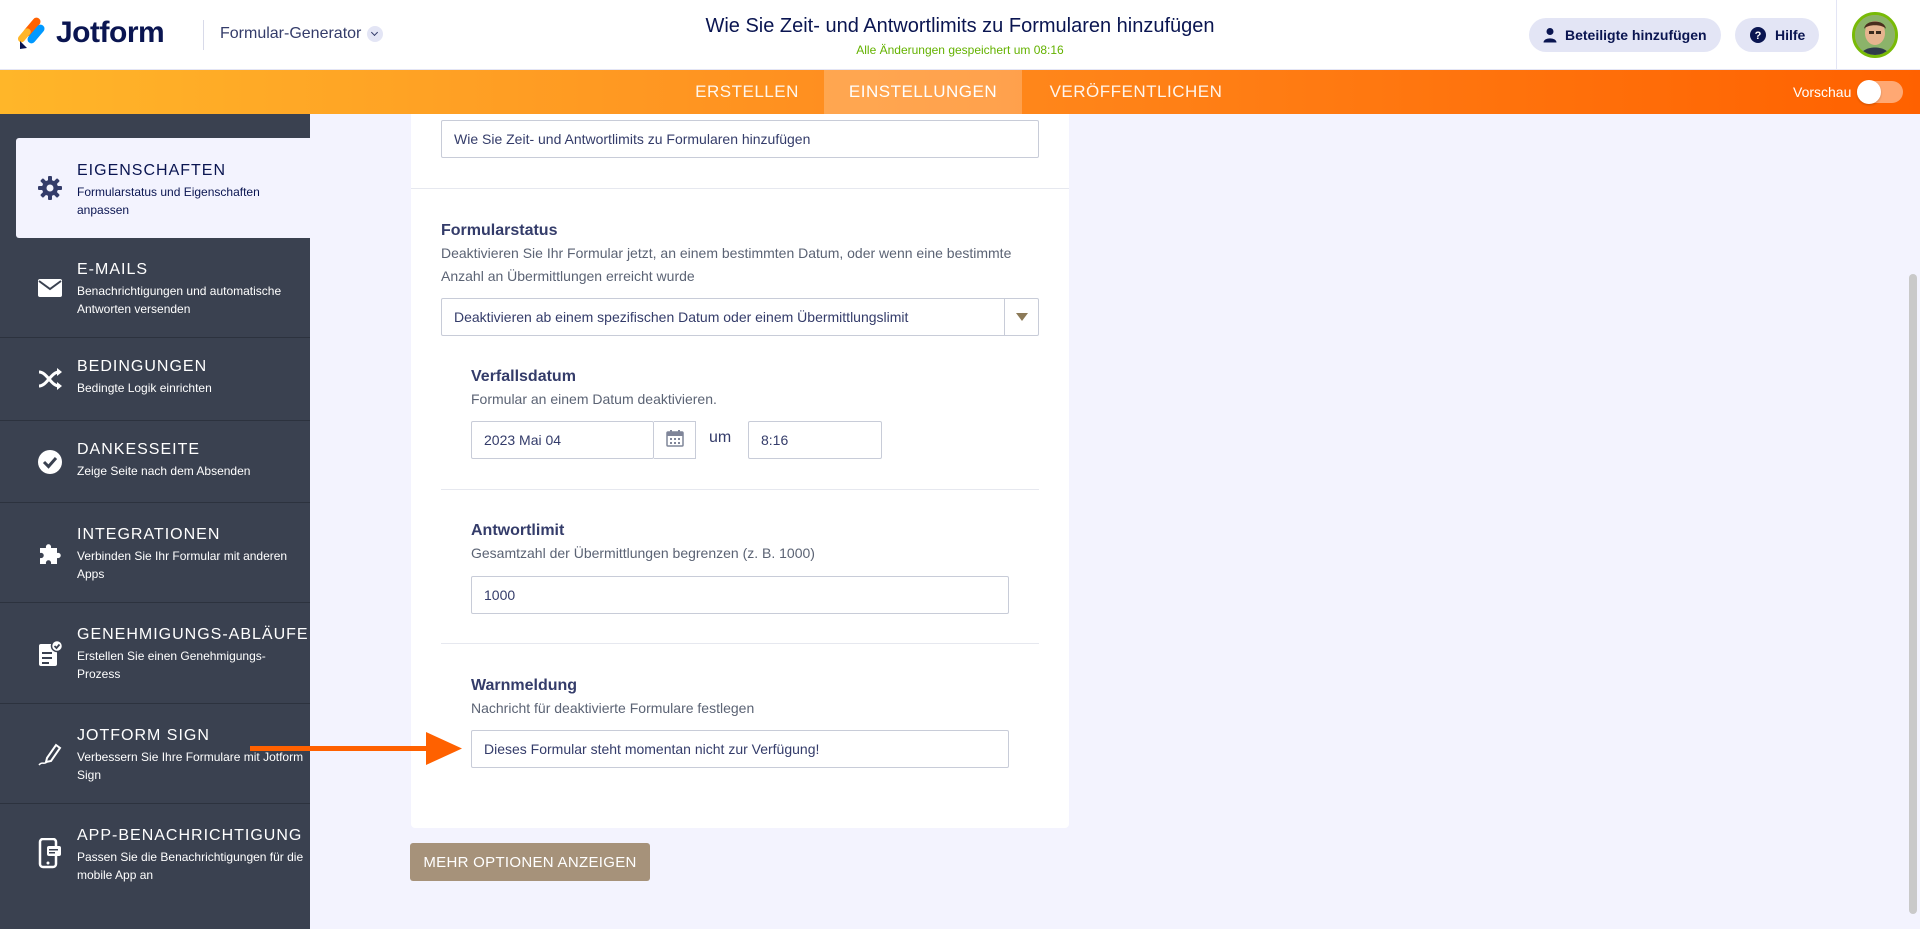 This screenshot has height=929, width=1920. Describe the element at coordinates (1836, 35) in the screenshot. I see `header-divider-right` at that location.